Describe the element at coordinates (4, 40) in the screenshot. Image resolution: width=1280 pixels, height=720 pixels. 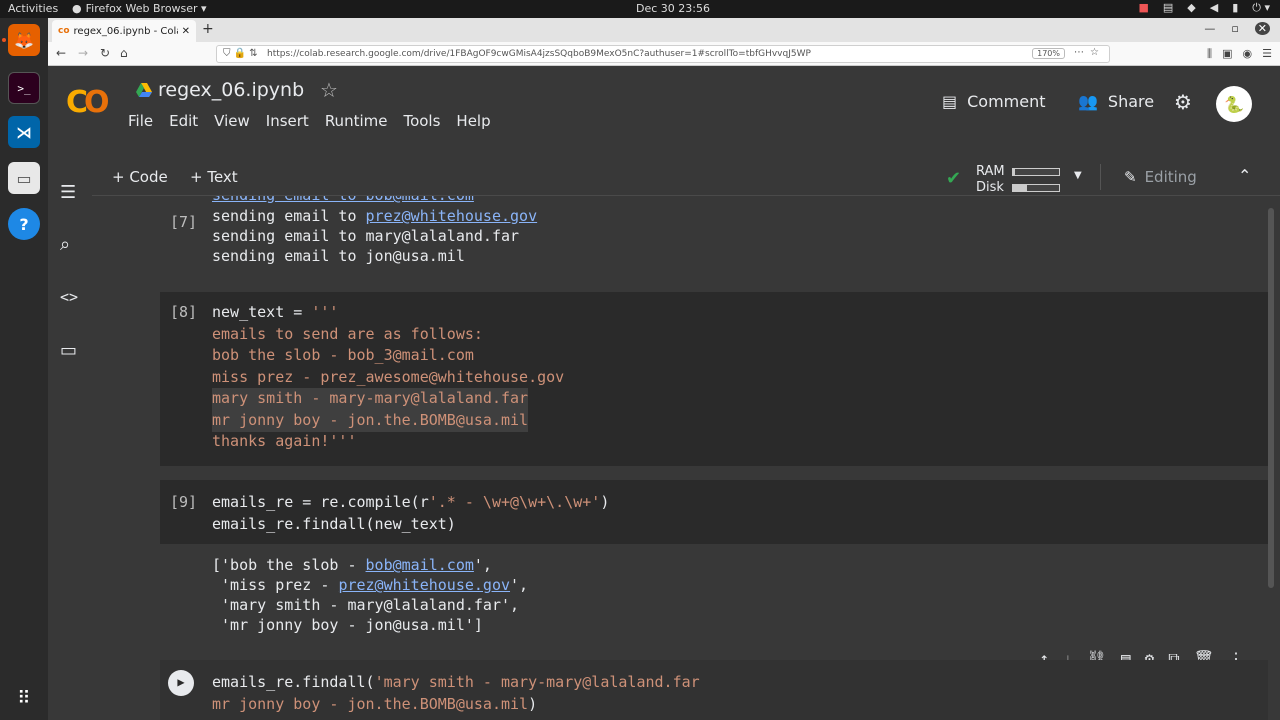
I see `running-indicator` at that location.